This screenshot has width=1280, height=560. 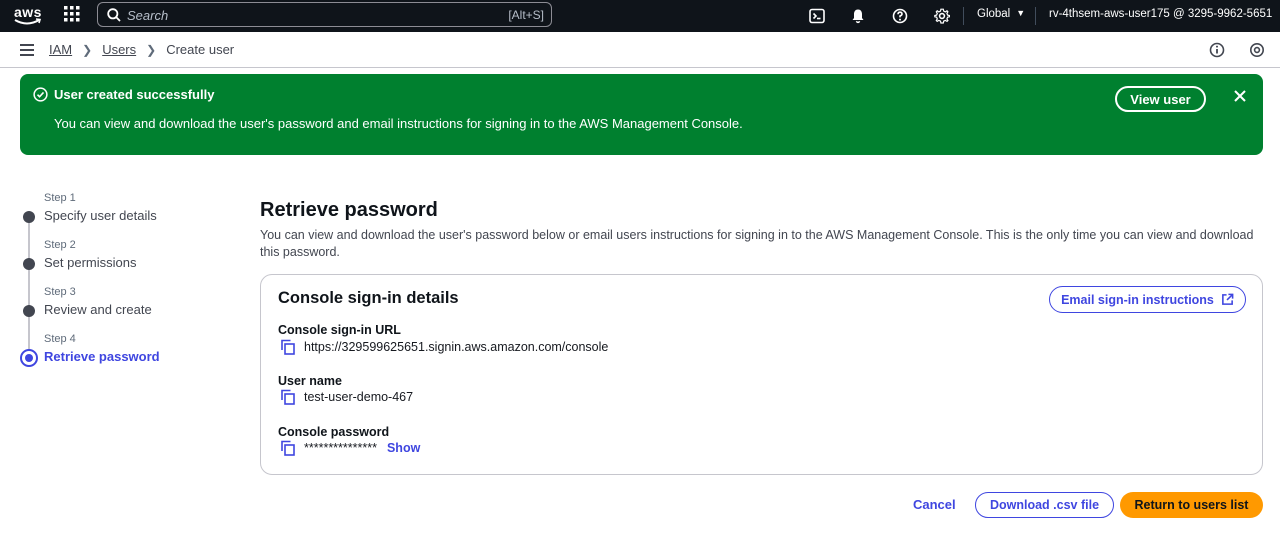 What do you see at coordinates (1044, 505) in the screenshot?
I see `download-csv-button: Download .csv file` at bounding box center [1044, 505].